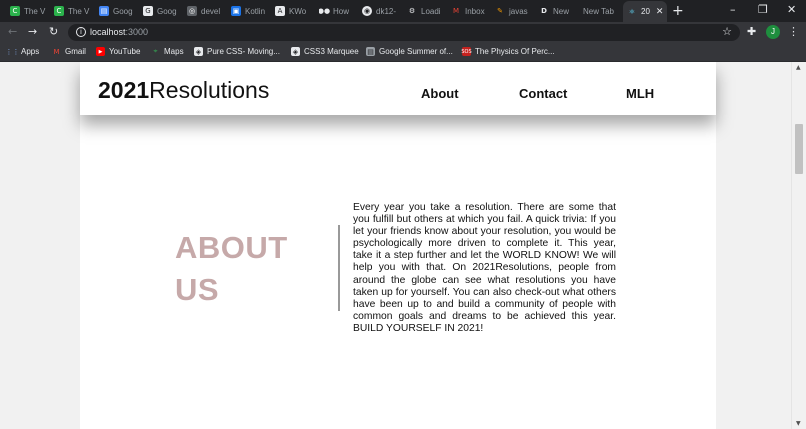 This screenshot has height=429, width=806. What do you see at coordinates (763, 9) in the screenshot?
I see `restore-icon: ❐` at bounding box center [763, 9].